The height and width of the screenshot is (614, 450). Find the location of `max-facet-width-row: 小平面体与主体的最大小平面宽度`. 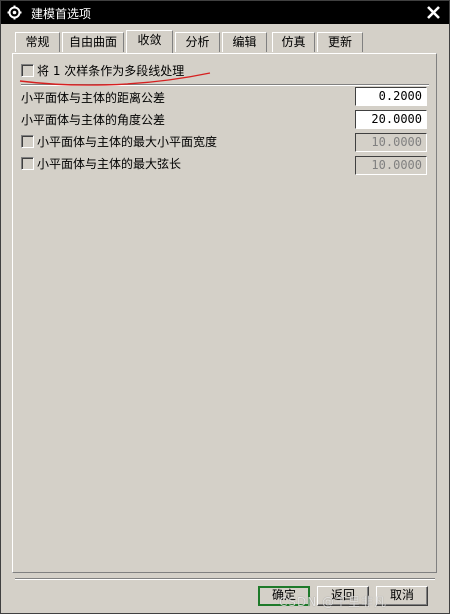

max-facet-width-row: 小平面体与主体的最大小平面宽度 is located at coordinates (119, 142).